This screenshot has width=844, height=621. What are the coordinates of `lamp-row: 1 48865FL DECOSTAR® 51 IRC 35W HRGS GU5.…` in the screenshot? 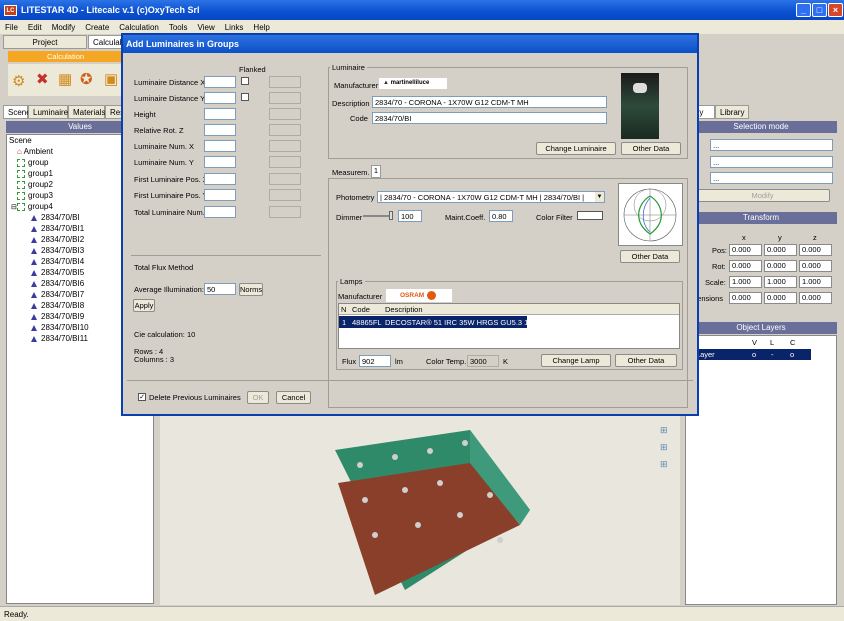 It's located at (438, 322).